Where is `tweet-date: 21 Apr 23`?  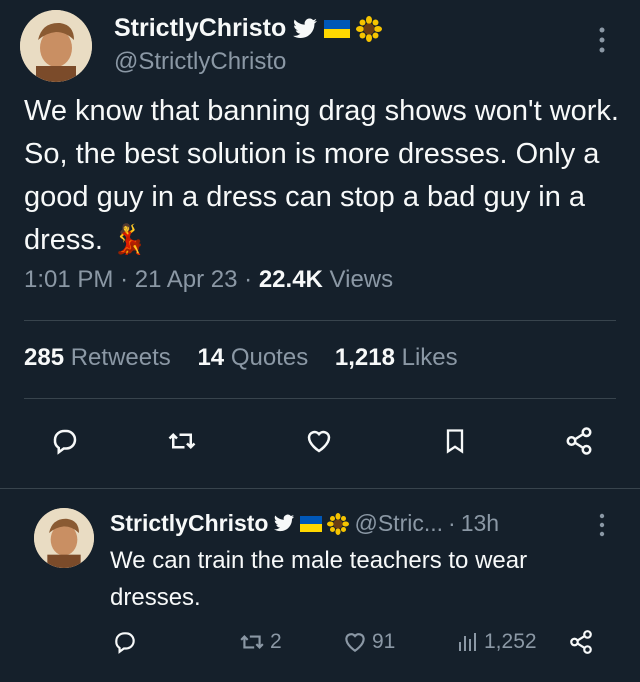 tweet-date: 21 Apr 23 is located at coordinates (186, 279).